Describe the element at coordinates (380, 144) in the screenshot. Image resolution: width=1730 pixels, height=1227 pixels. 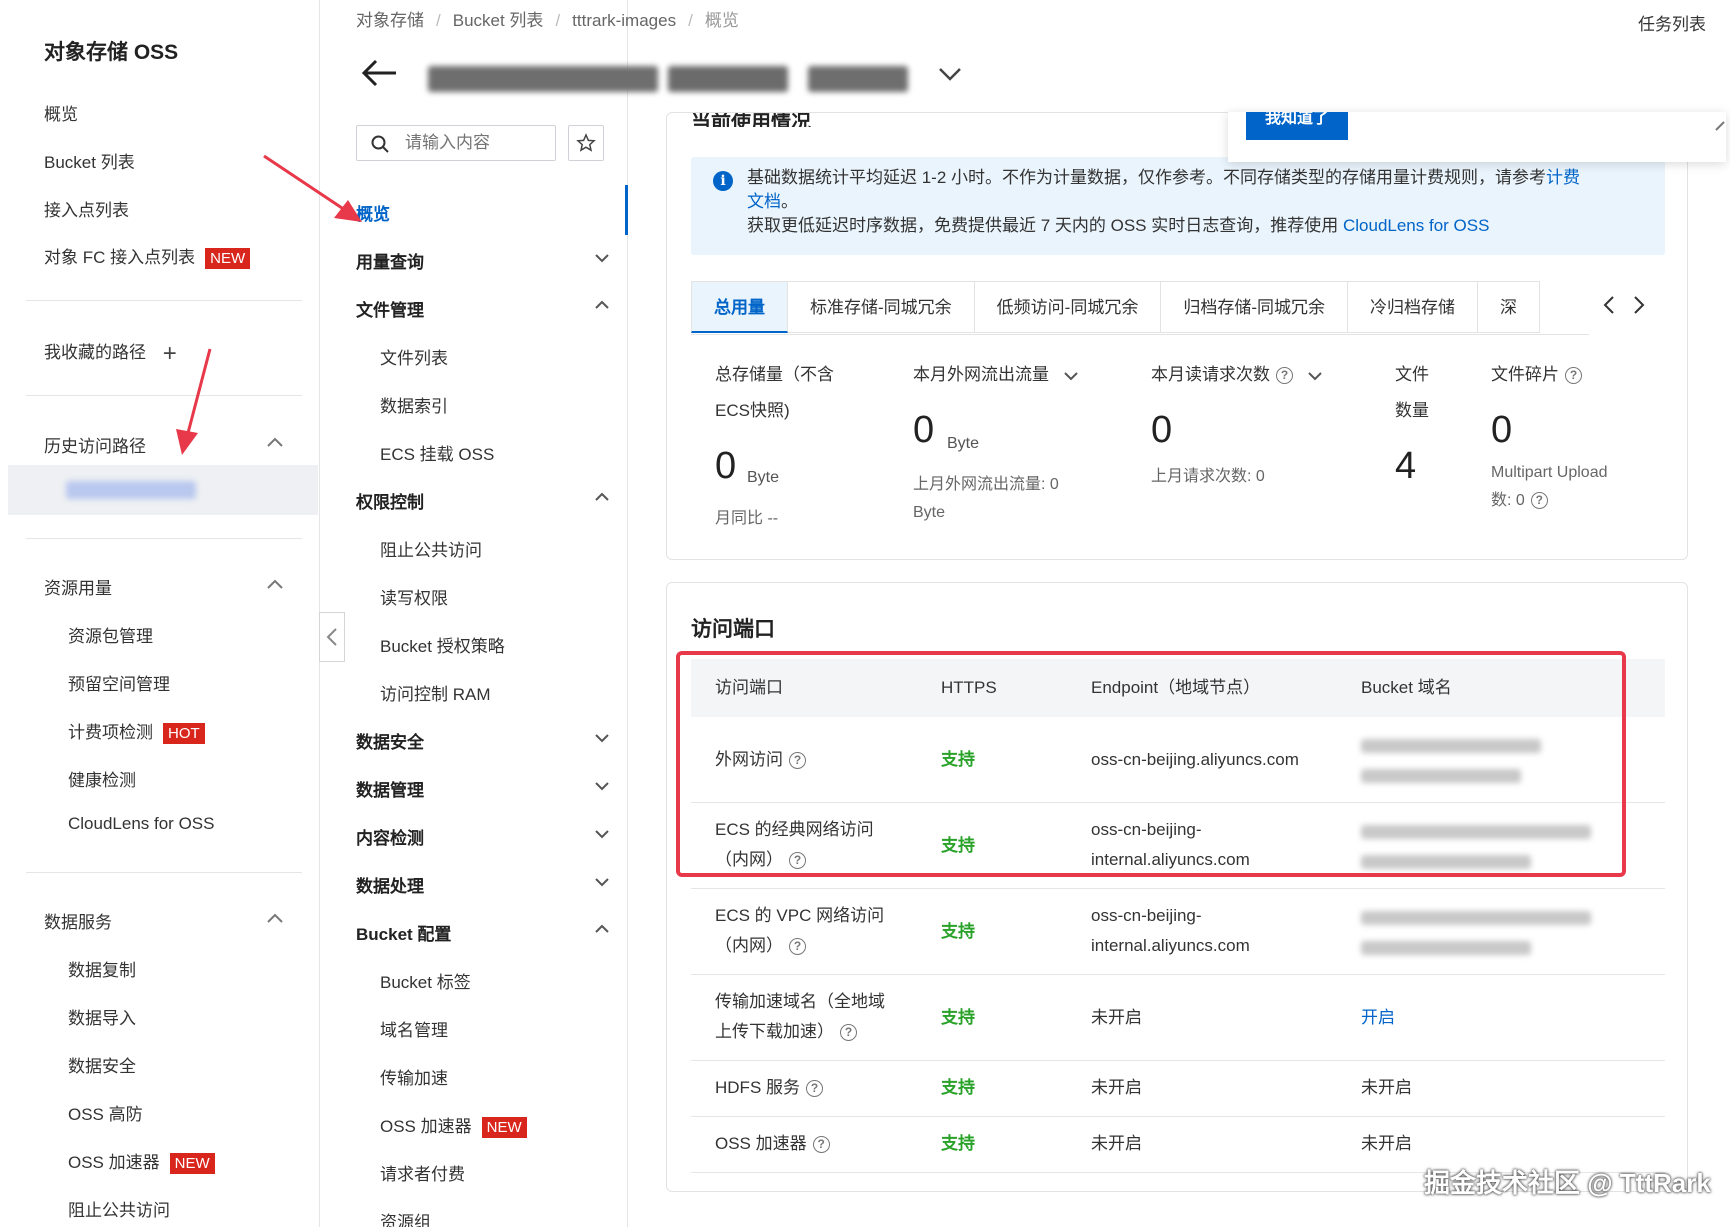
I see `search-icon` at that location.